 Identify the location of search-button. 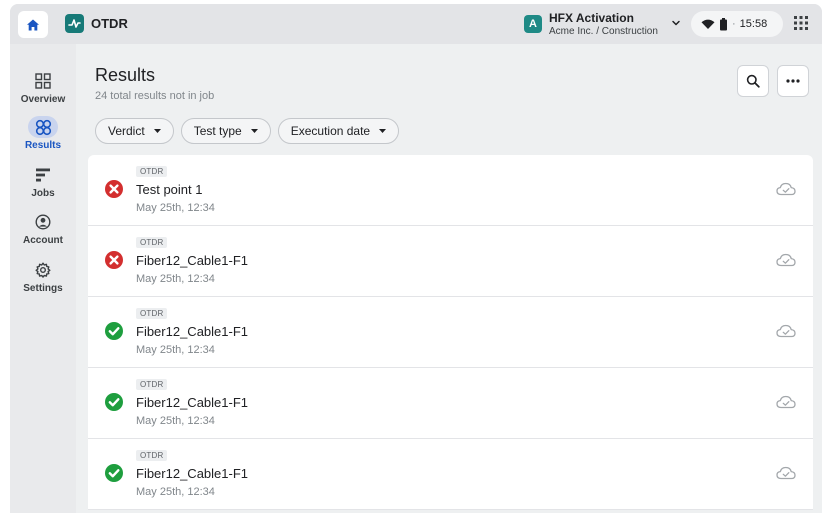
(753, 81).